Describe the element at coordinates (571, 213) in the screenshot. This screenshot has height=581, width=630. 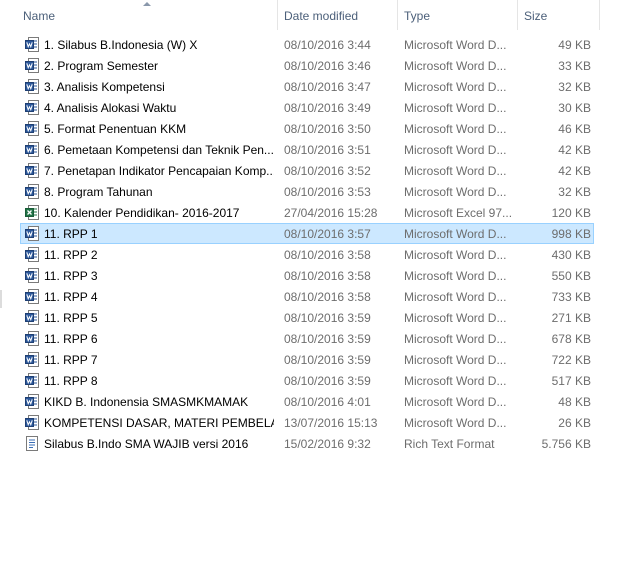
I see `file-size: 120 KB` at that location.